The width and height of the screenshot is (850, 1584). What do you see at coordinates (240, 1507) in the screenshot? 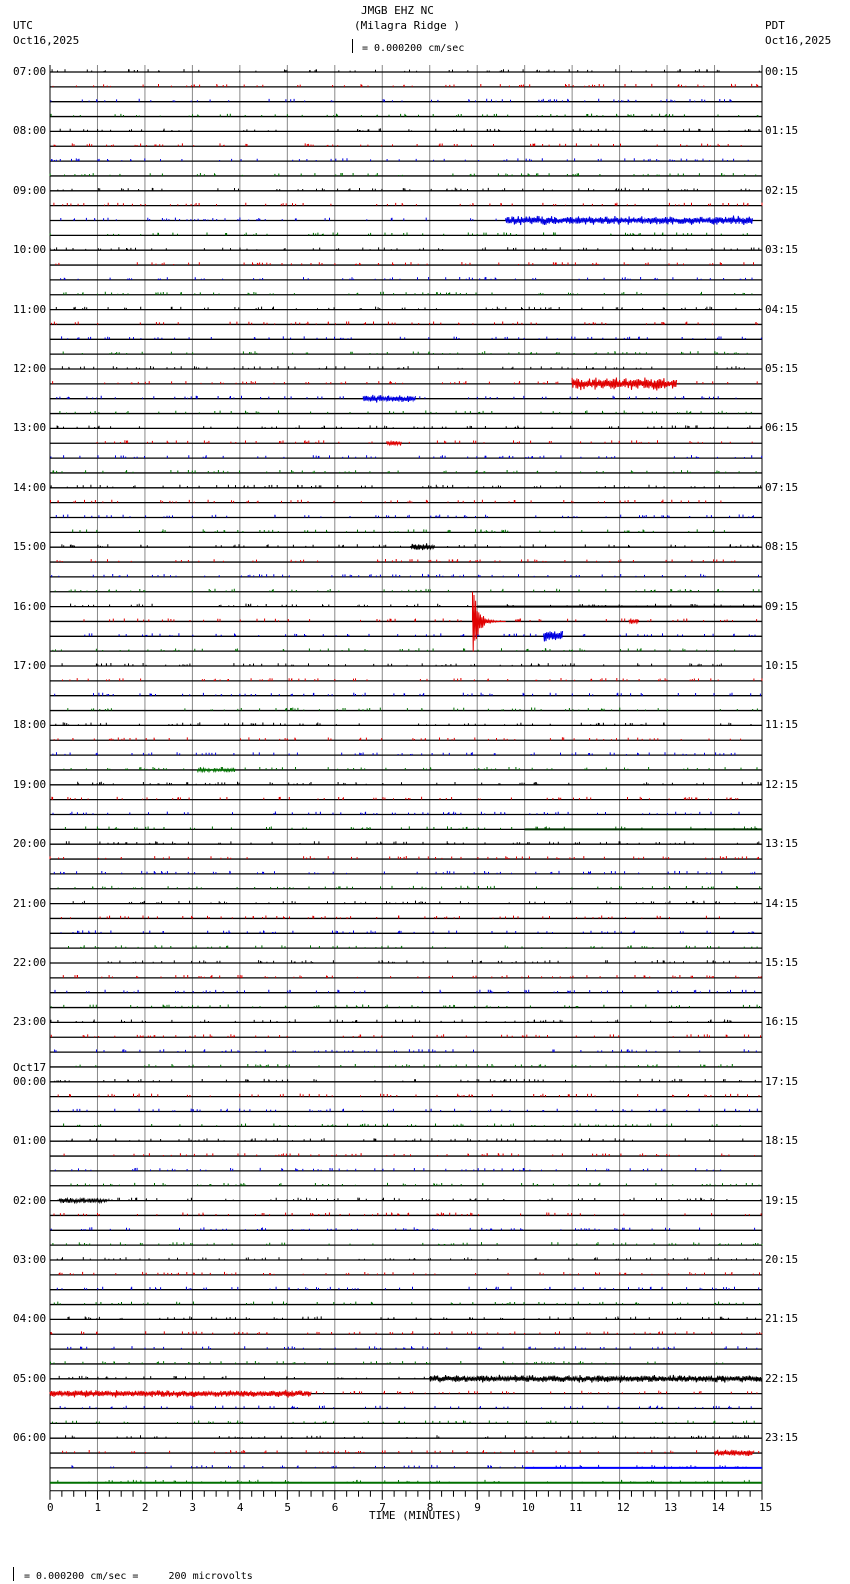
I see `x-tick-label: 4` at bounding box center [240, 1507].